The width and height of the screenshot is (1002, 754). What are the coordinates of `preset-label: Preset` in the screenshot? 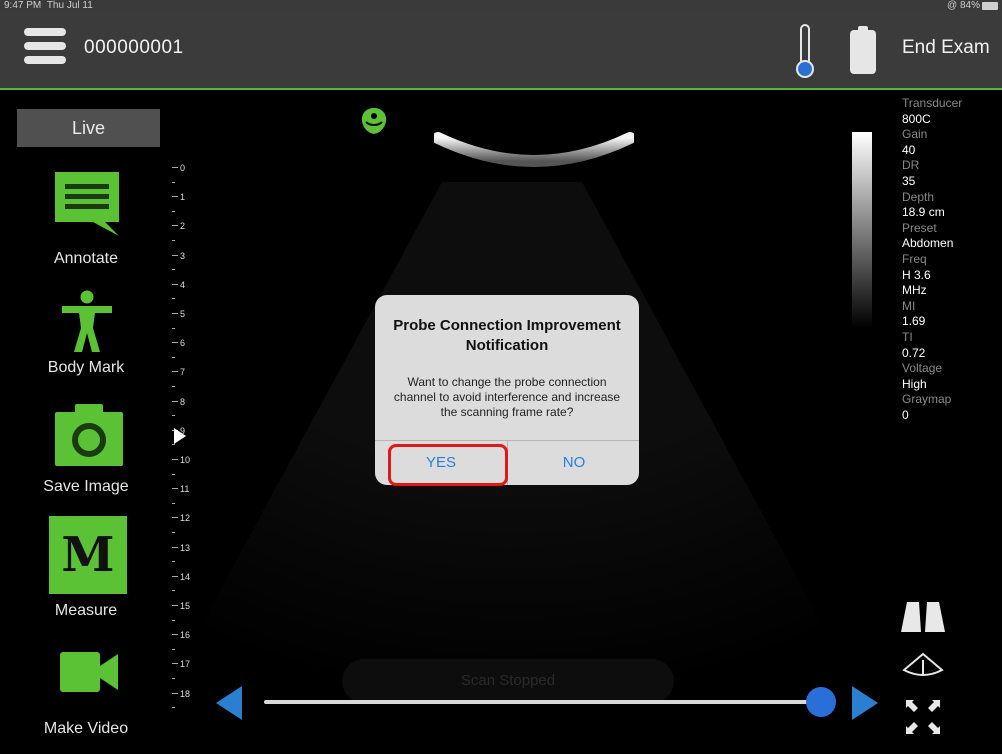 It's located at (919, 227).